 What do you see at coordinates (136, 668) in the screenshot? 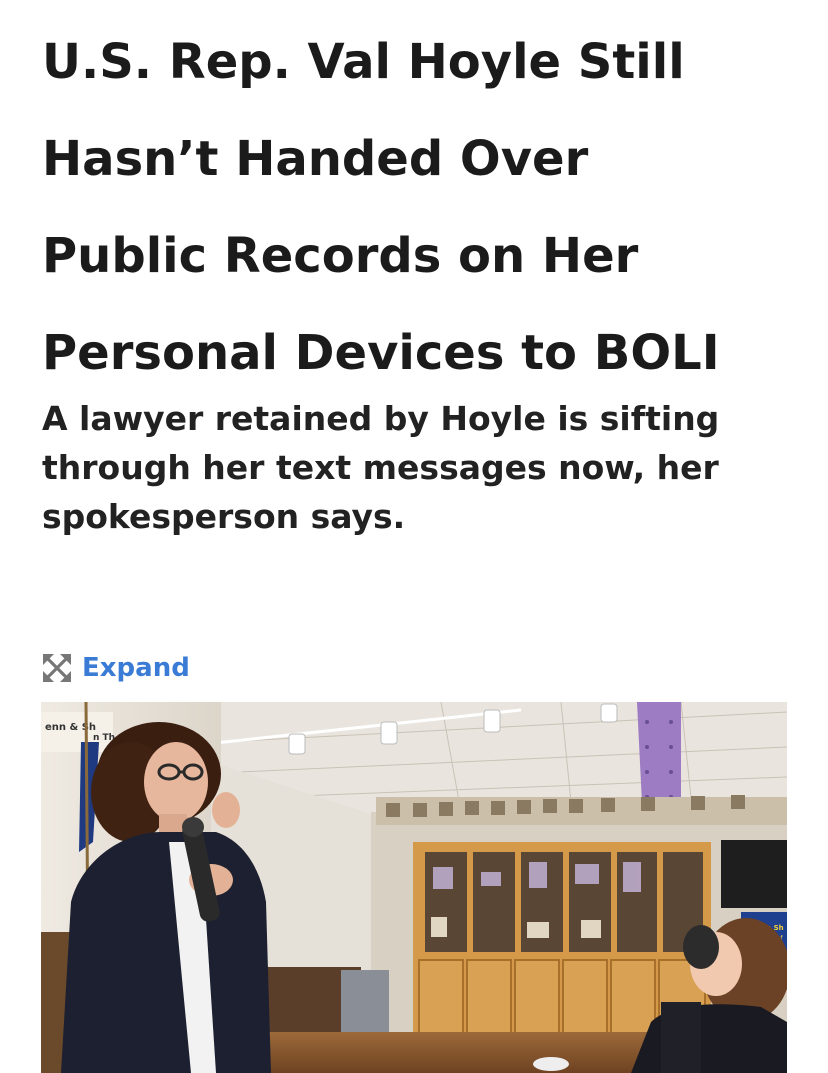
I see `expand-label: Expand` at bounding box center [136, 668].